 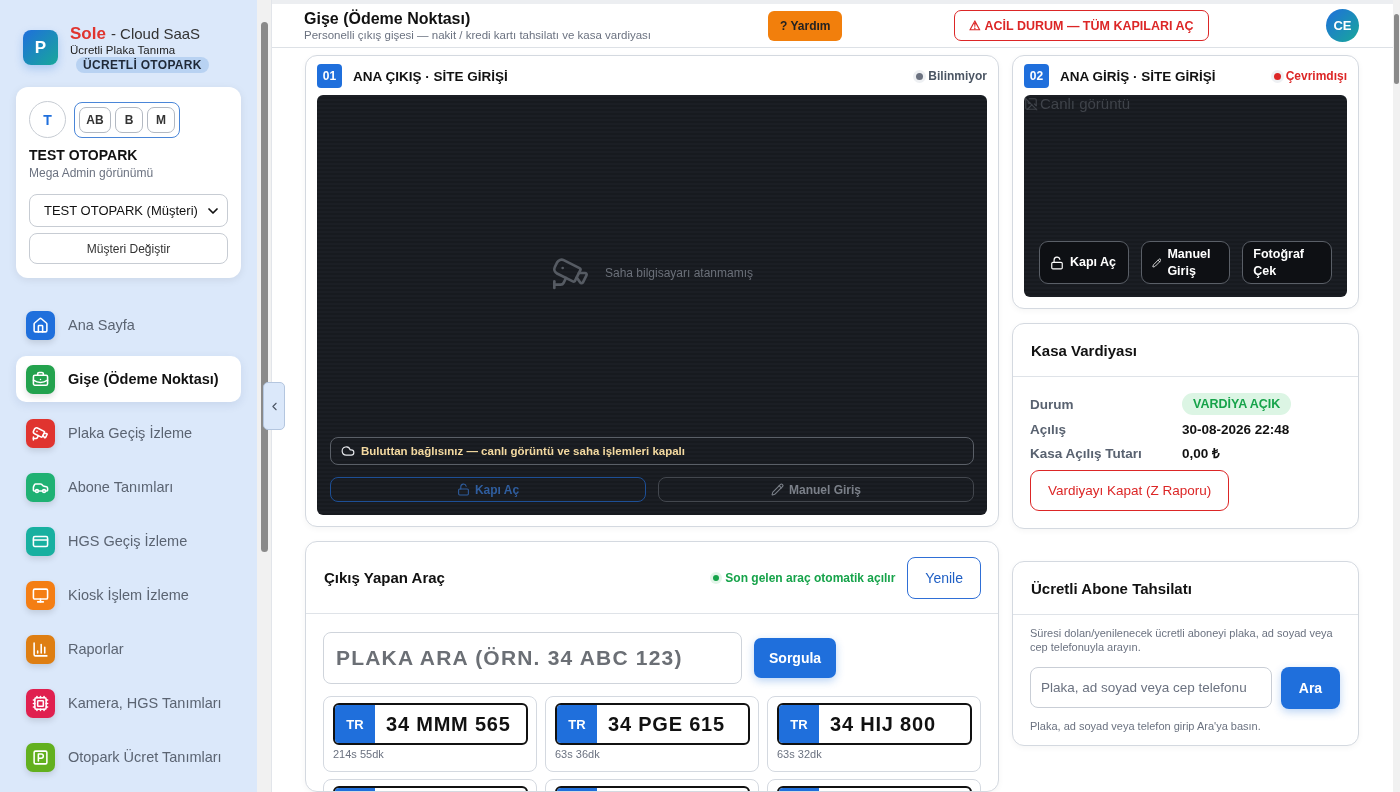 What do you see at coordinates (951, 76) in the screenshot?
I see `camera-status: Bilinmiyor` at bounding box center [951, 76].